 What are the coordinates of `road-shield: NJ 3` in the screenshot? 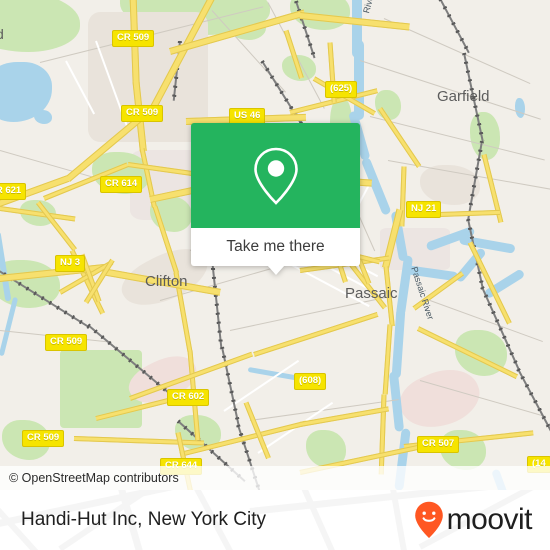 It's located at (70, 263).